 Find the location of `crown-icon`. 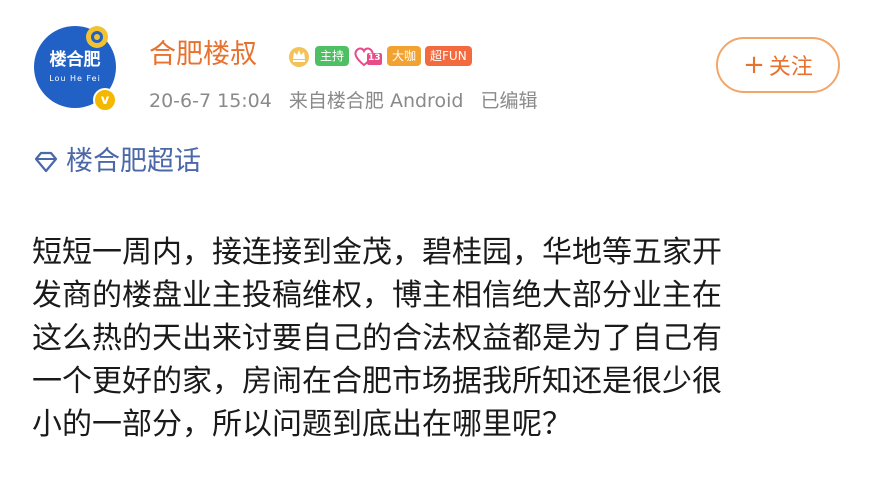

crown-icon is located at coordinates (299, 57).